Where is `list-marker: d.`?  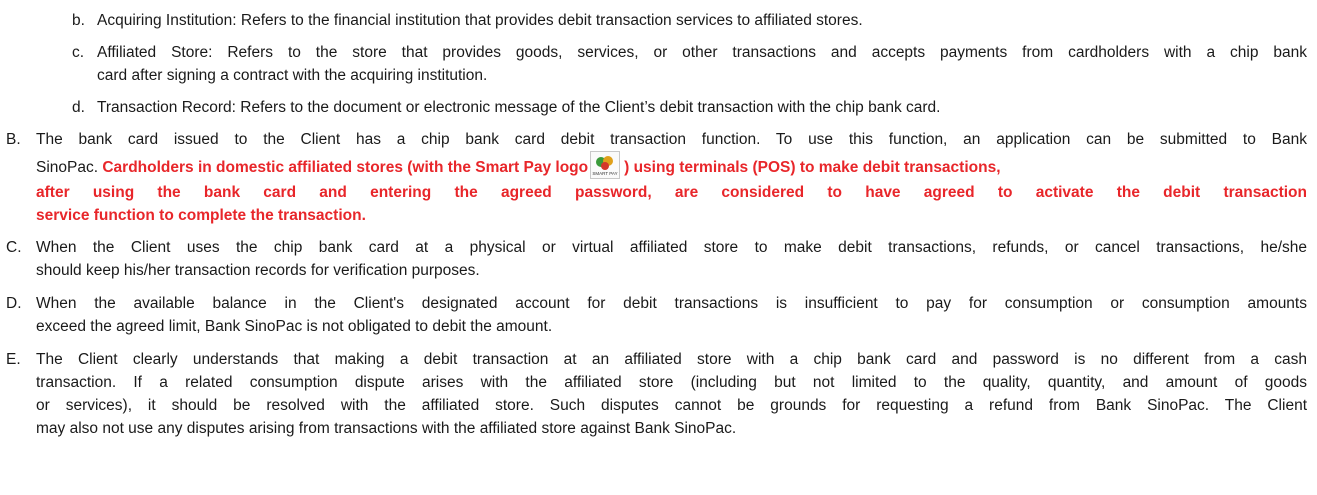
list-marker: d. is located at coordinates (78, 107).